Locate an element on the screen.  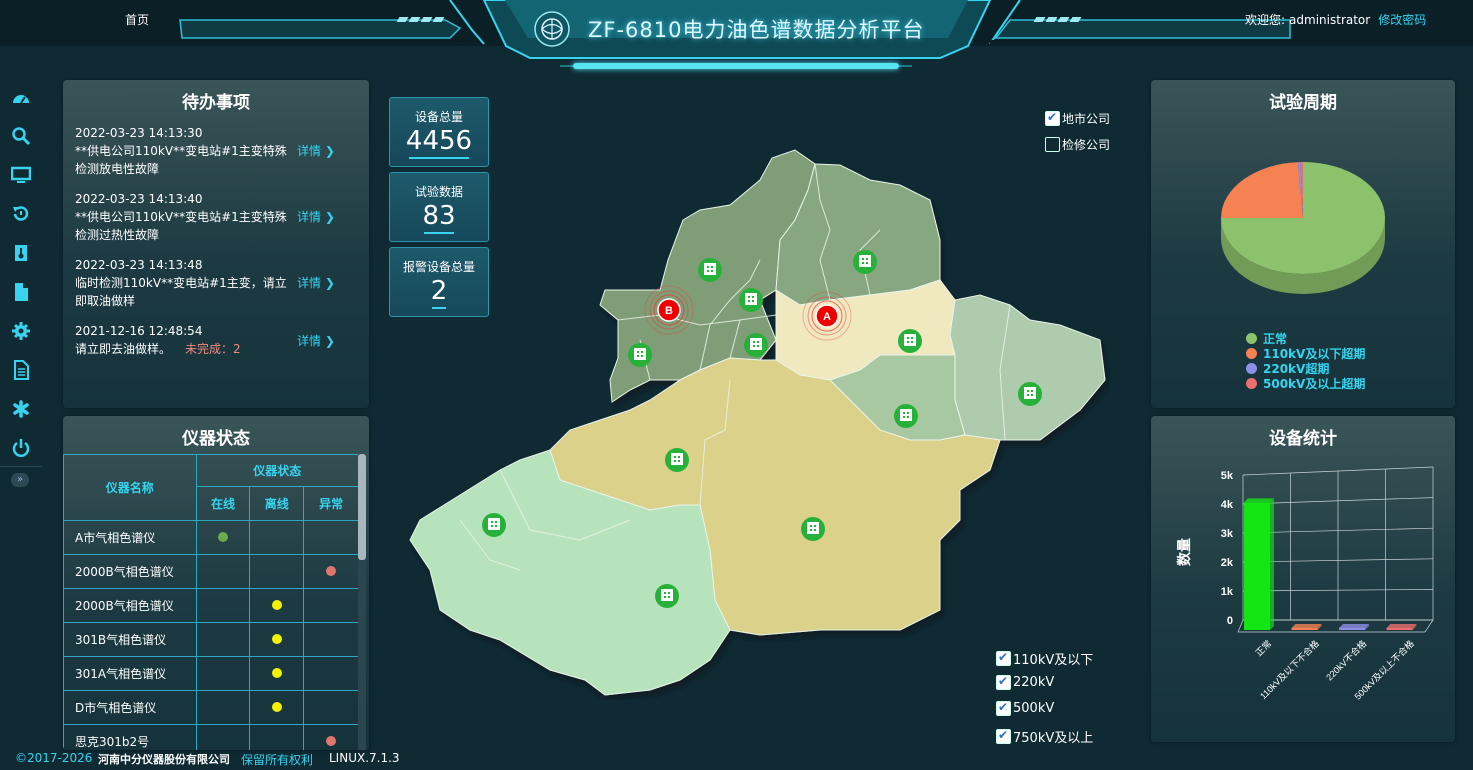
instrument-name: 2000B气相色谱仪 is located at coordinates (130, 605).